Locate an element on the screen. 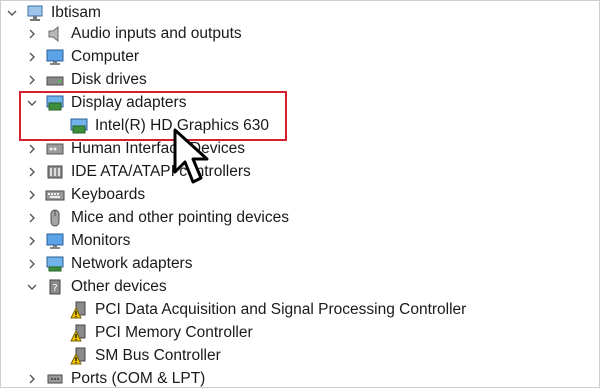 This screenshot has width=600, height=390. tree-item-label: Audio inputs and outputs is located at coordinates (156, 33).